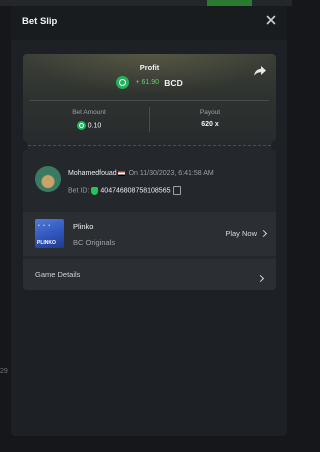 Image resolution: width=320 pixels, height=452 pixels. Describe the element at coordinates (40, 21) in the screenshot. I see `modal-title: Bet Slip` at that location.